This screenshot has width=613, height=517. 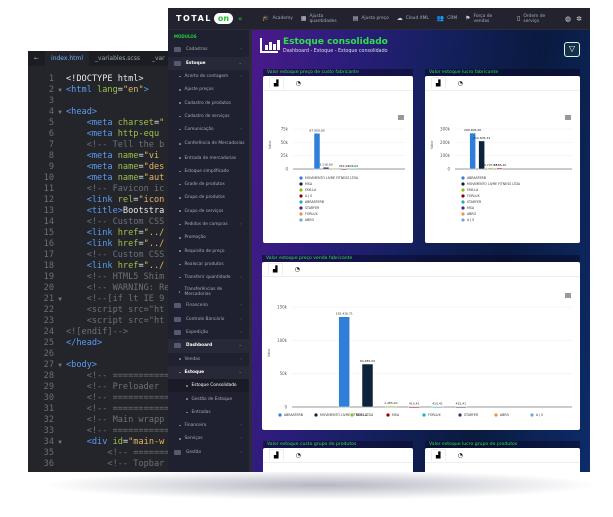 I want to click on sidebar-item: Acerto de contagem ›, so click(x=208, y=76).